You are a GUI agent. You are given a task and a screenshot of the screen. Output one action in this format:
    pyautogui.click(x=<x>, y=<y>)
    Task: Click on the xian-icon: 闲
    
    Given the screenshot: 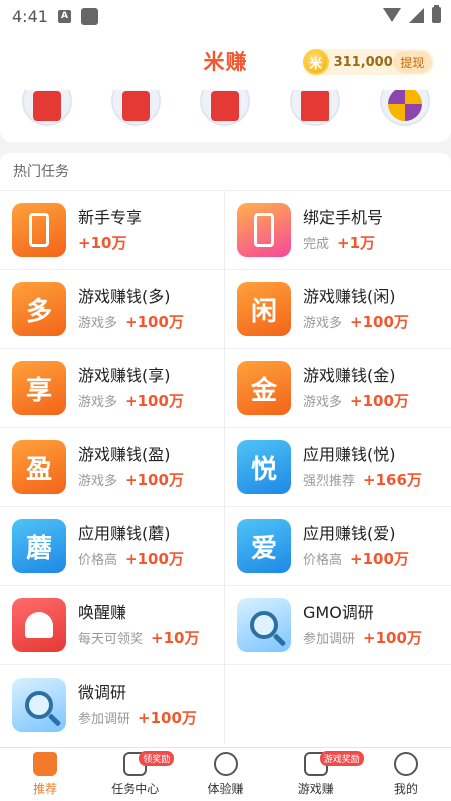 What is the action you would take?
    pyautogui.click(x=264, y=309)
    